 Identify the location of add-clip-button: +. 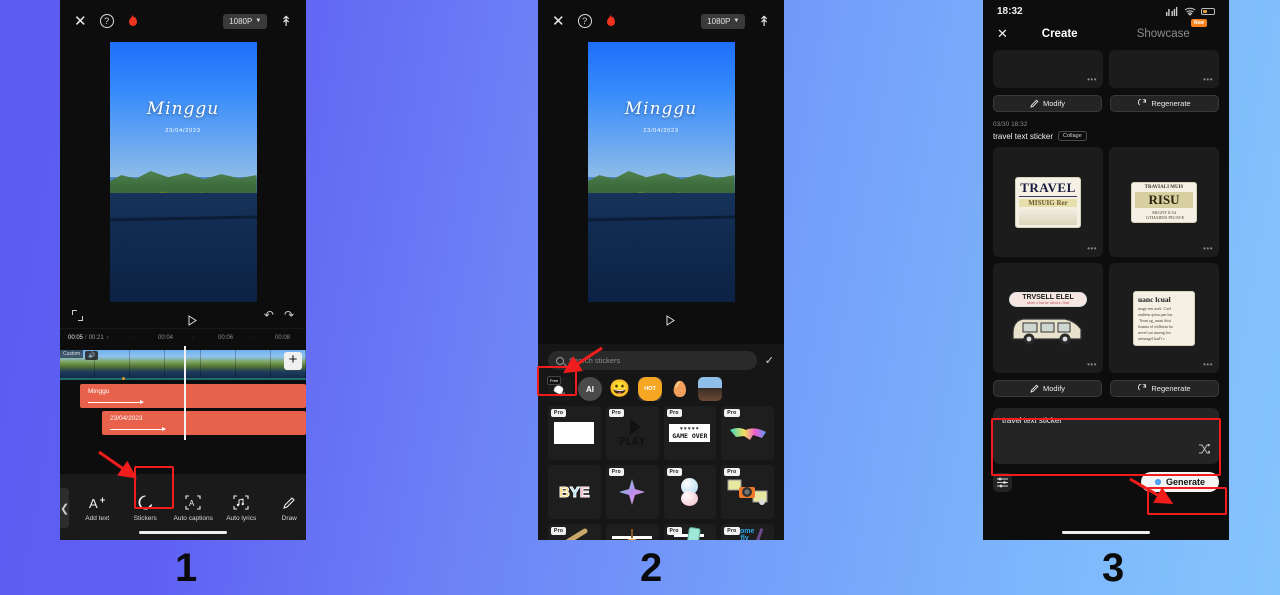
(293, 361).